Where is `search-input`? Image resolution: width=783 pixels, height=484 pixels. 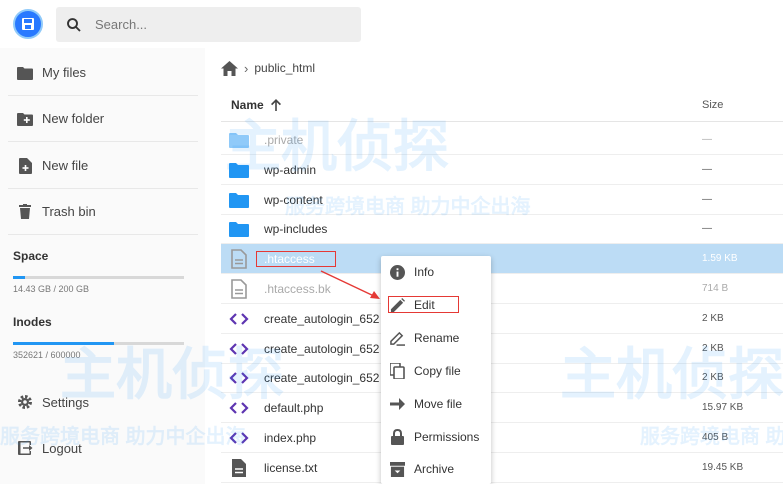
search-input is located at coordinates (220, 24).